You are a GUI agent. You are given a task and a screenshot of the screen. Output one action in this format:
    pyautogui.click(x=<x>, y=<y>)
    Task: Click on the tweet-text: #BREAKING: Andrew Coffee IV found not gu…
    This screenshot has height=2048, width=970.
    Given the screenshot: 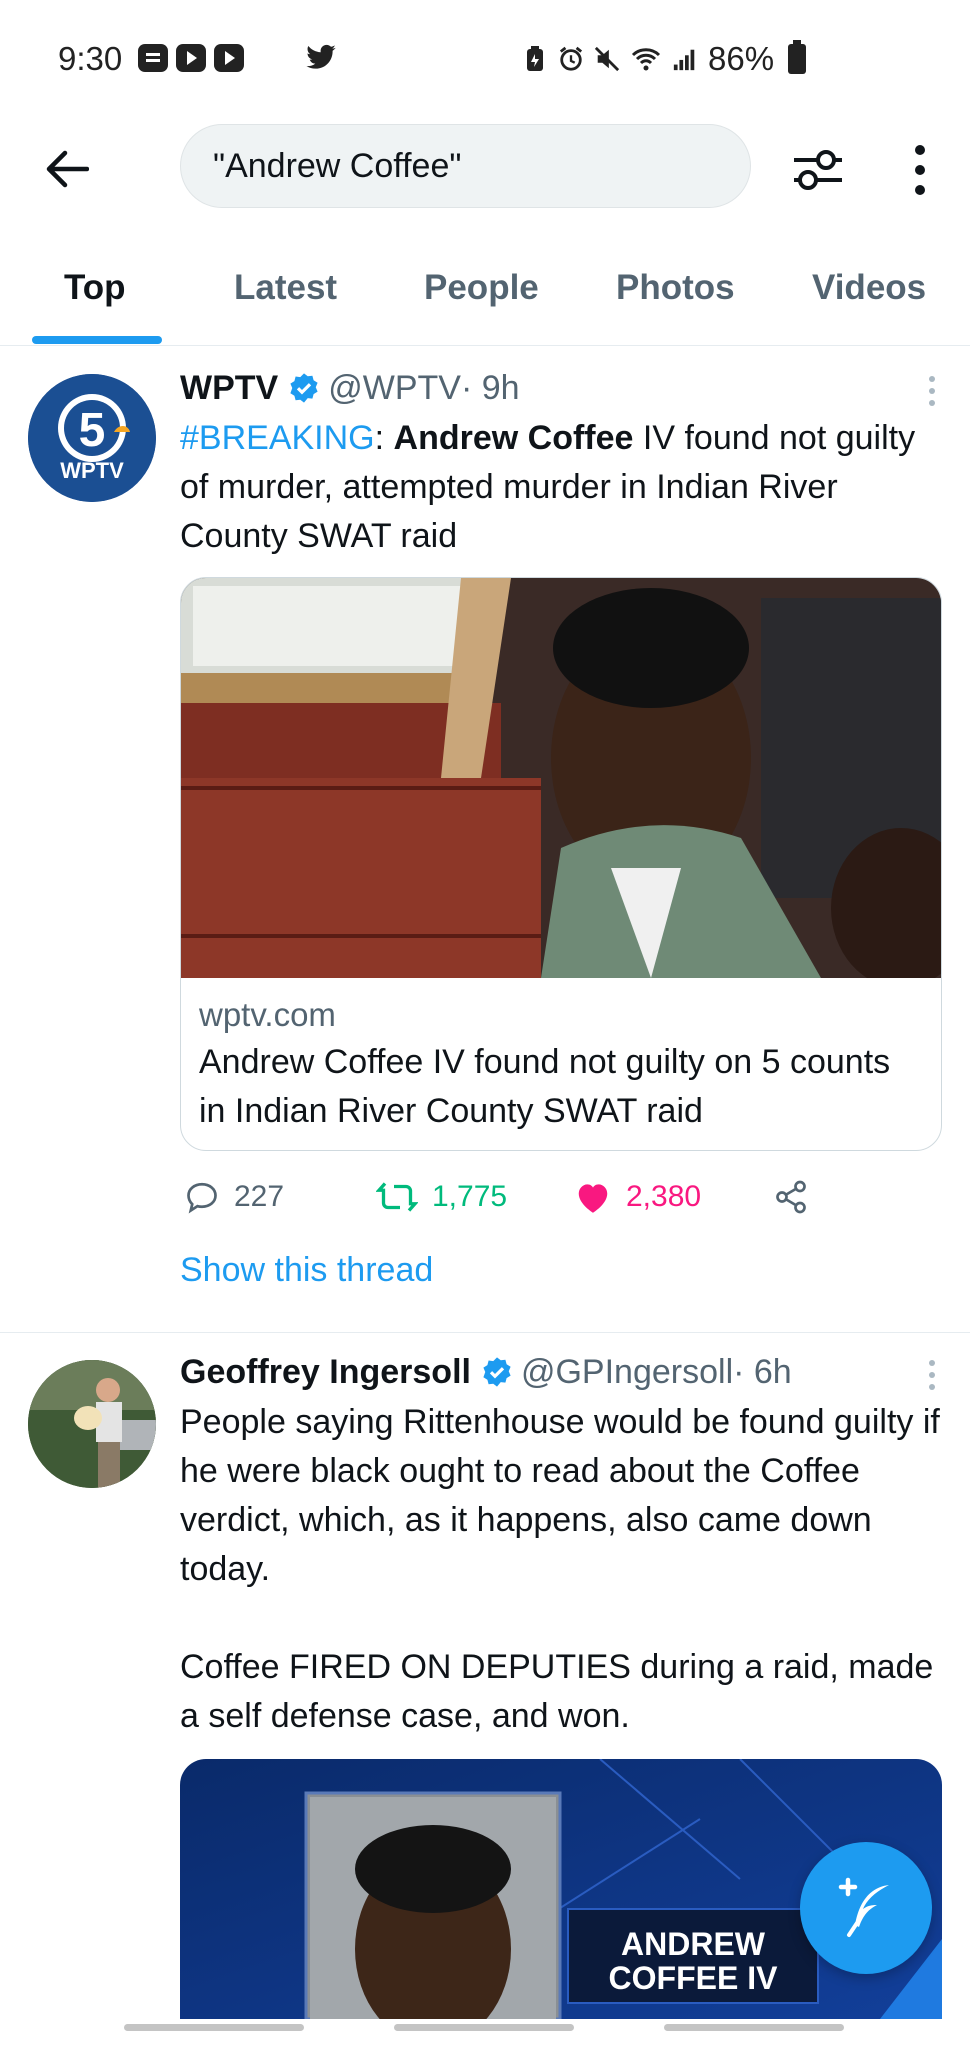 What is the action you would take?
    pyautogui.click(x=561, y=487)
    